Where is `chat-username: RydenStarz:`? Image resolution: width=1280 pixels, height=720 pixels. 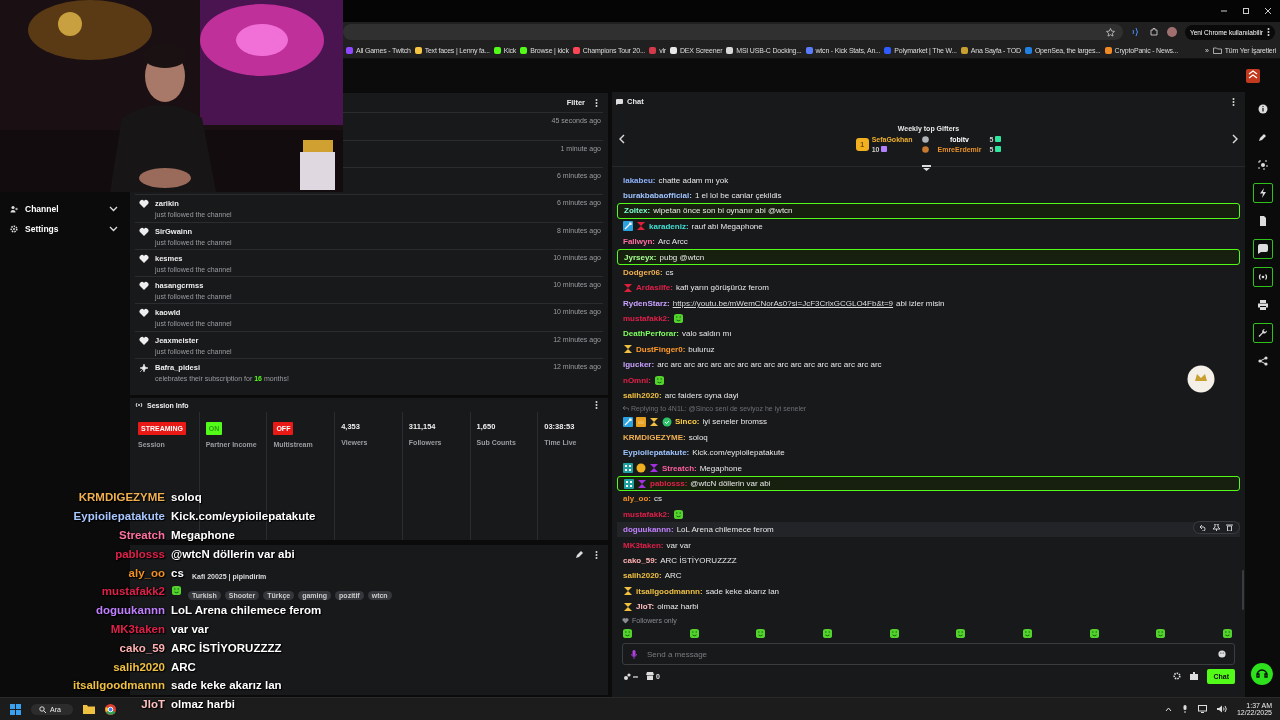
chat-username: RydenStarz: is located at coordinates (646, 303).